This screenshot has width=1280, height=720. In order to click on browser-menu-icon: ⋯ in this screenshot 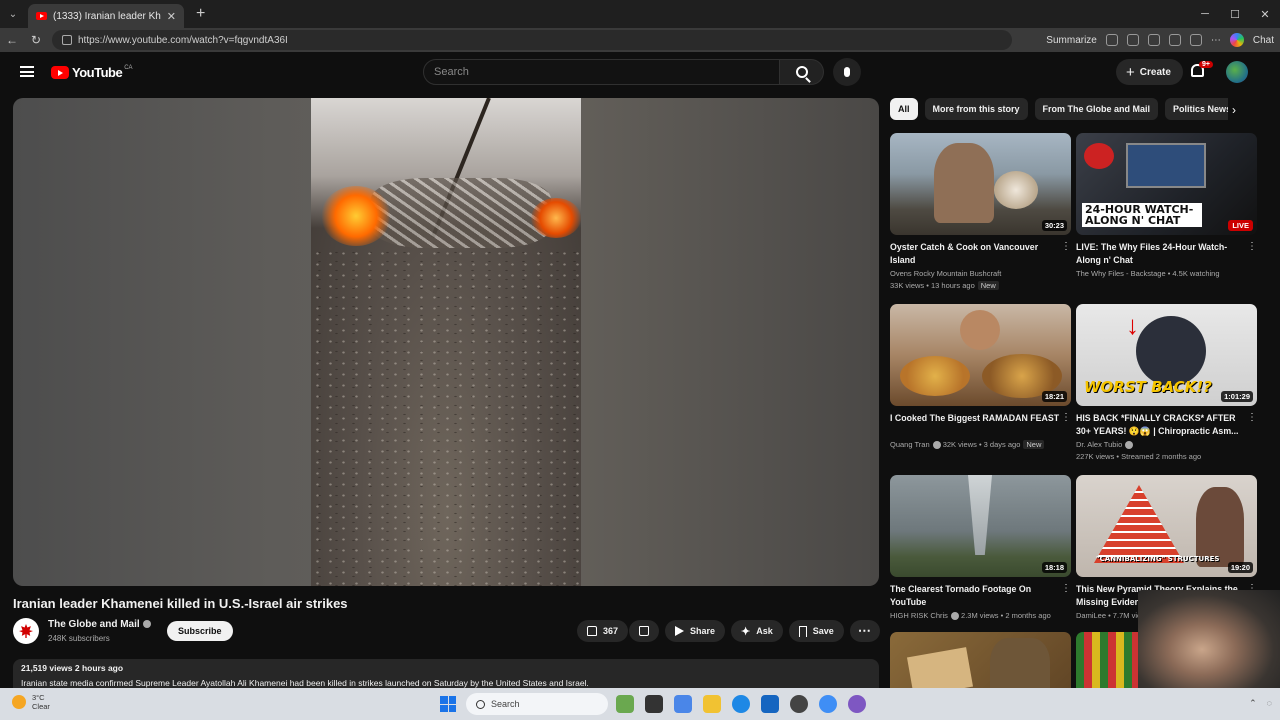, I will do `click(1216, 40)`.